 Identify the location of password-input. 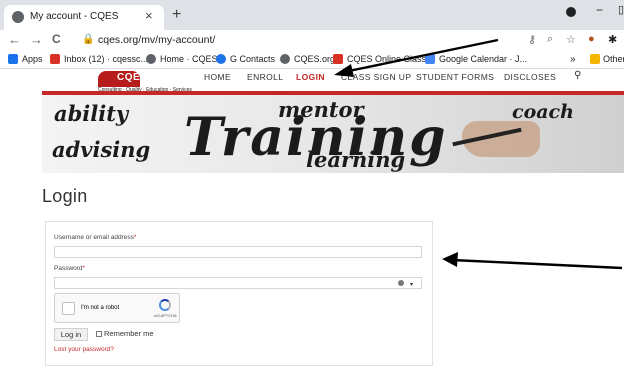
(238, 283).